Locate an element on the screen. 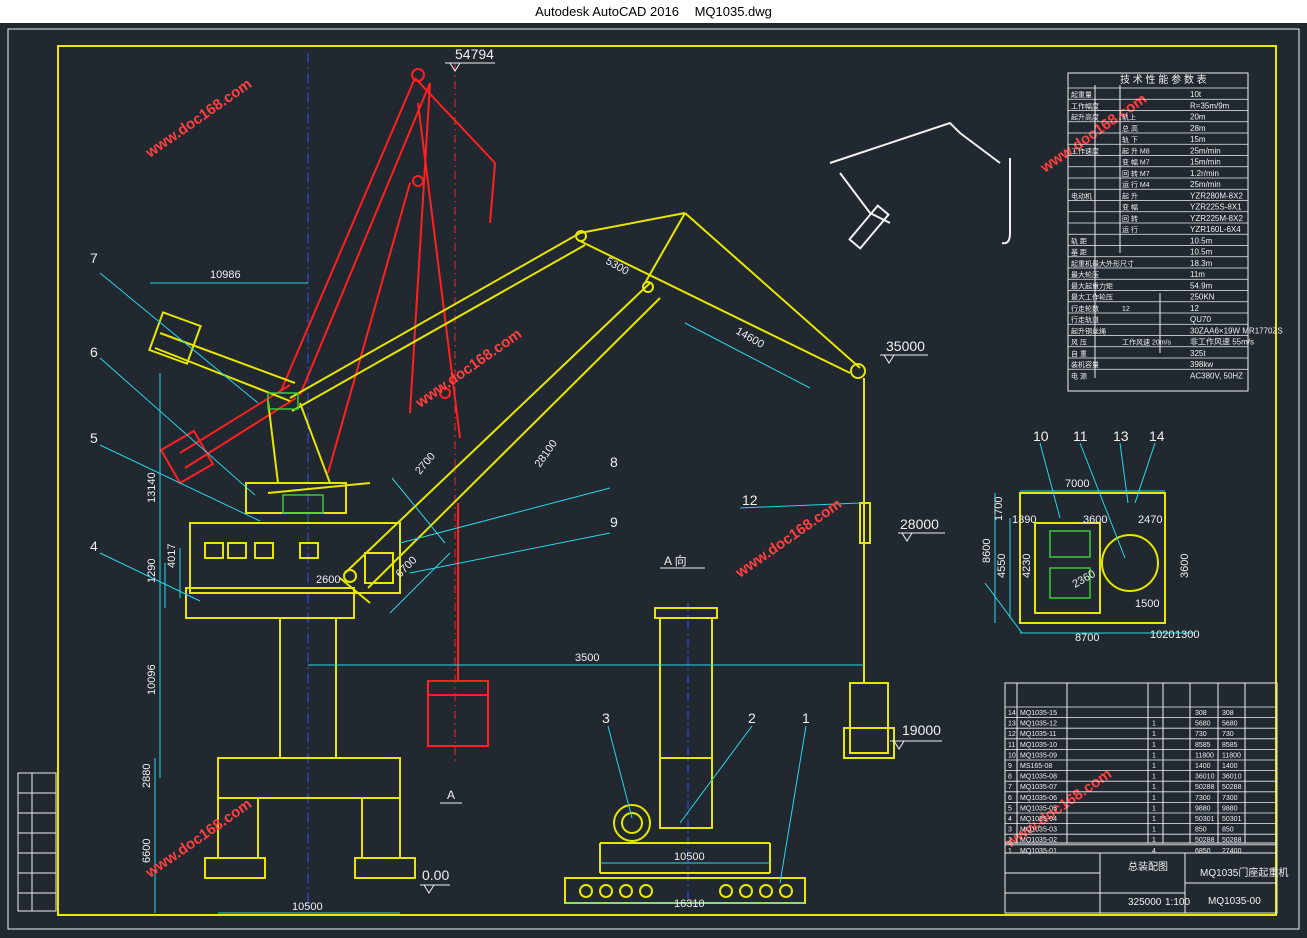 This screenshot has width=1307, height=938. spec-row-sub: 回 转 M7 is located at coordinates (1136, 173).